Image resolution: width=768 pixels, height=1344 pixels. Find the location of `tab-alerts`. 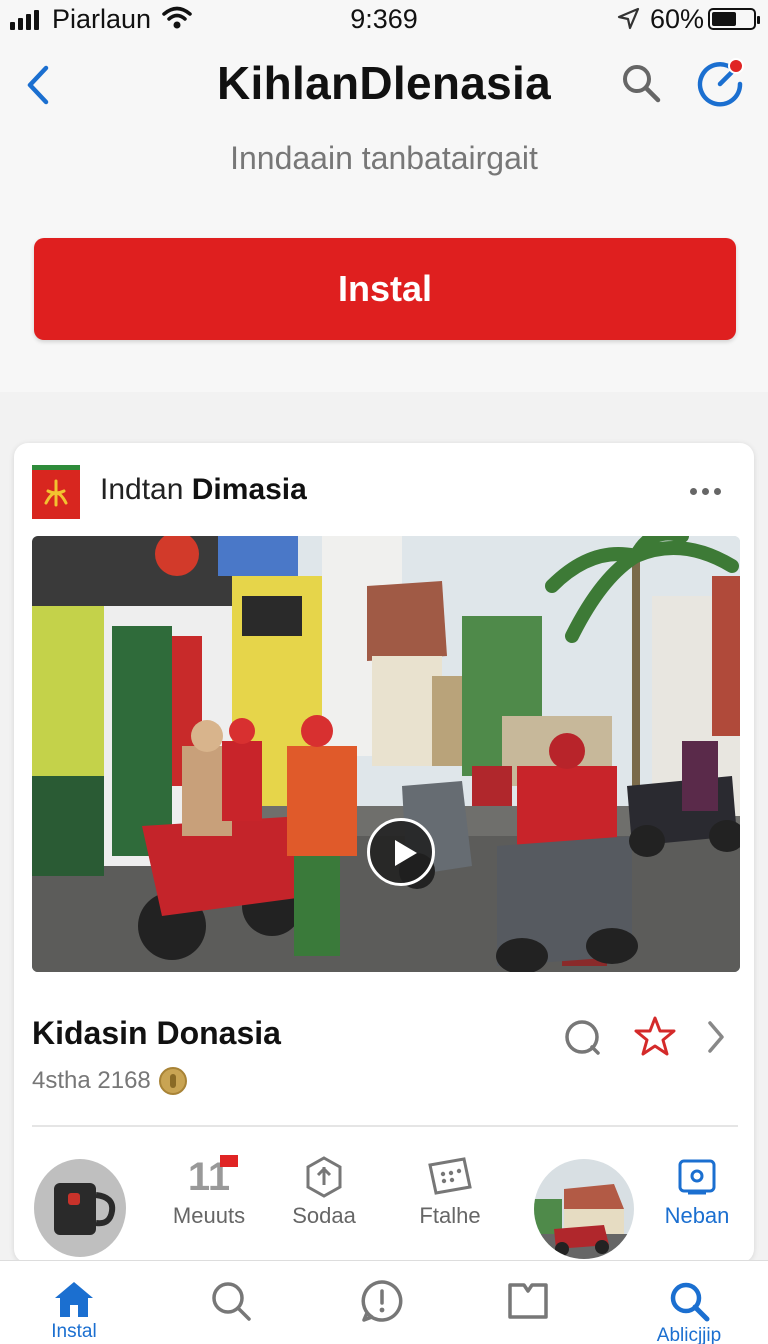

tab-alerts is located at coordinates (382, 1302).